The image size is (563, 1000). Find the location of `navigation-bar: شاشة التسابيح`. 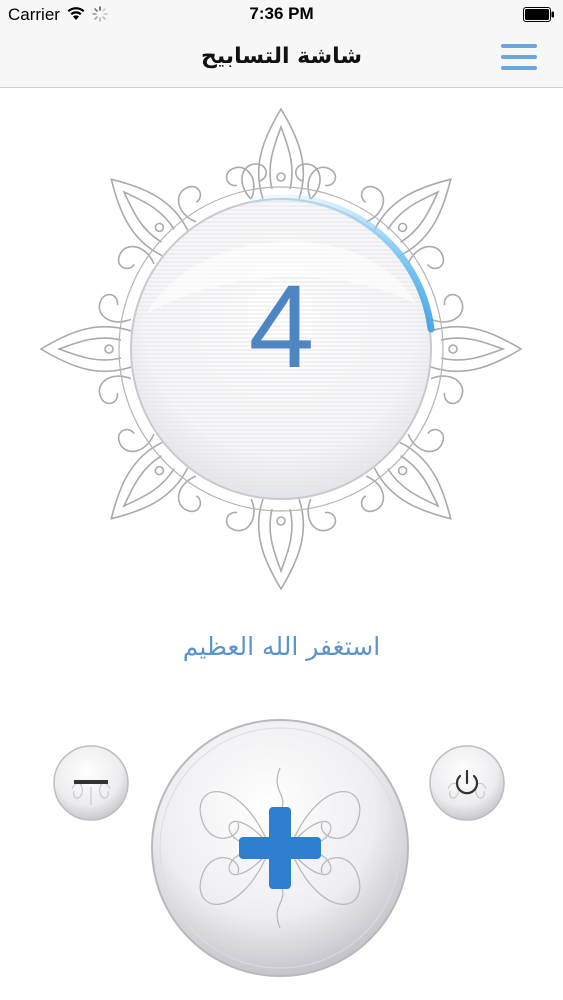

navigation-bar: شاشة التسابيح is located at coordinates (281, 59).